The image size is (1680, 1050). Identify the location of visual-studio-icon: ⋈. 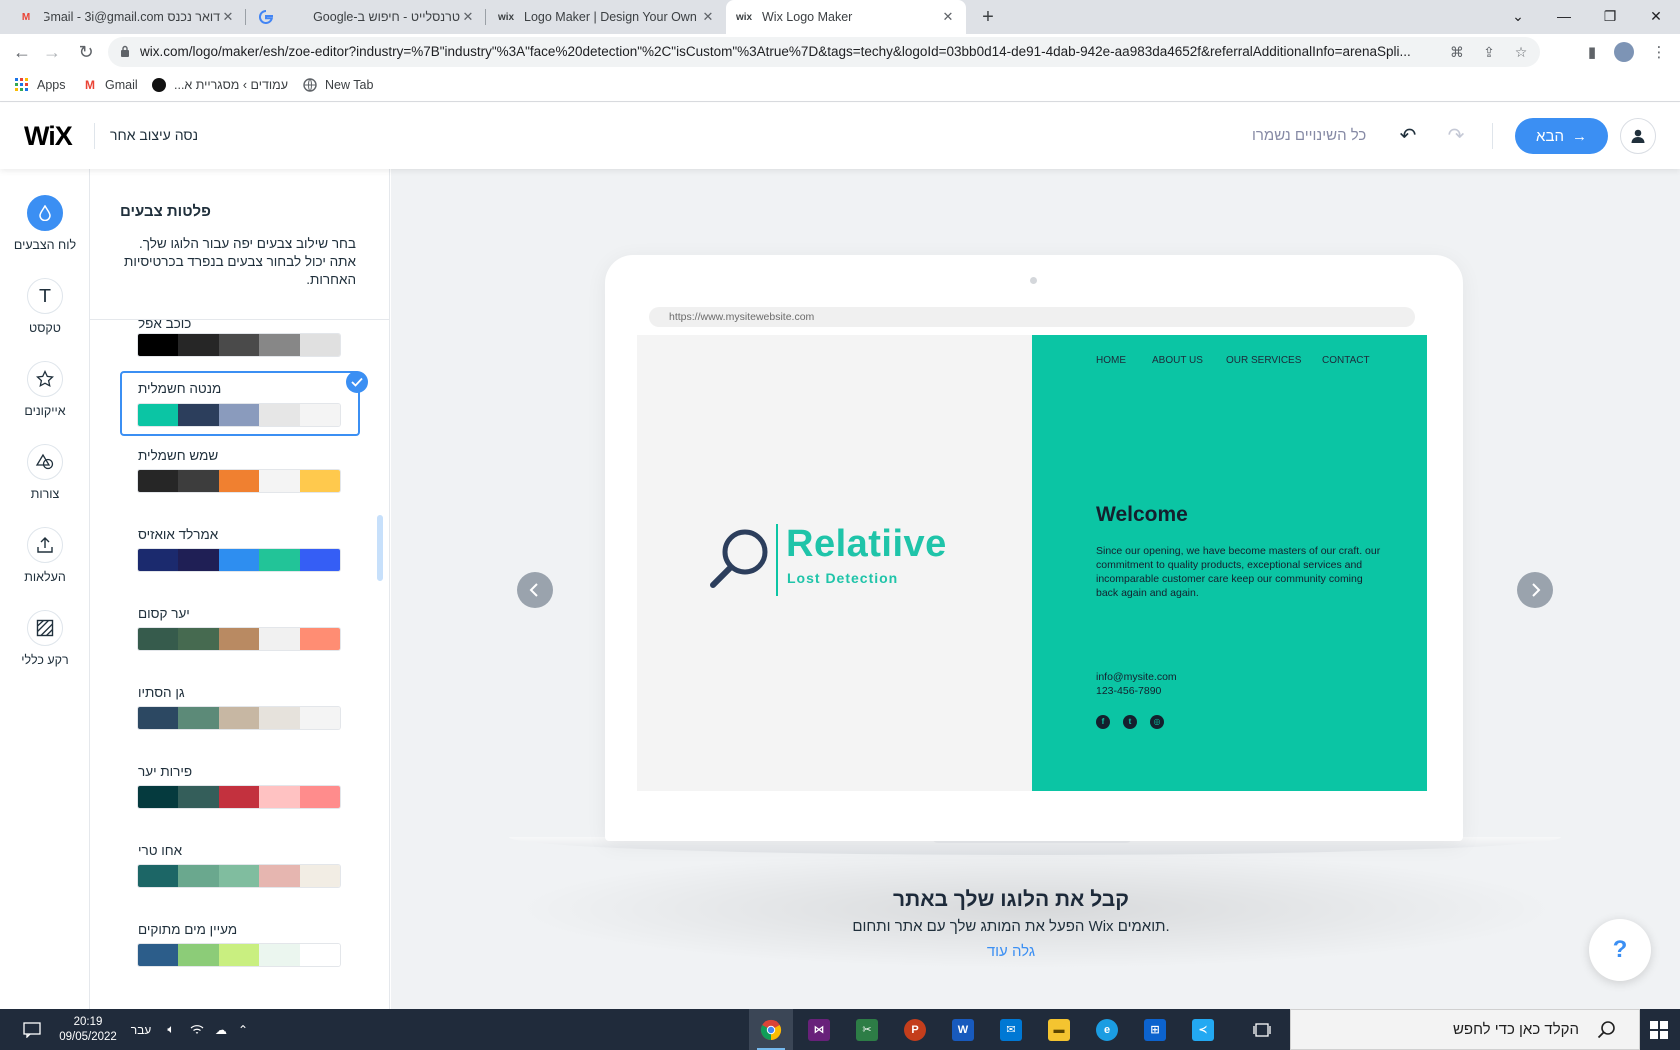
(819, 1029).